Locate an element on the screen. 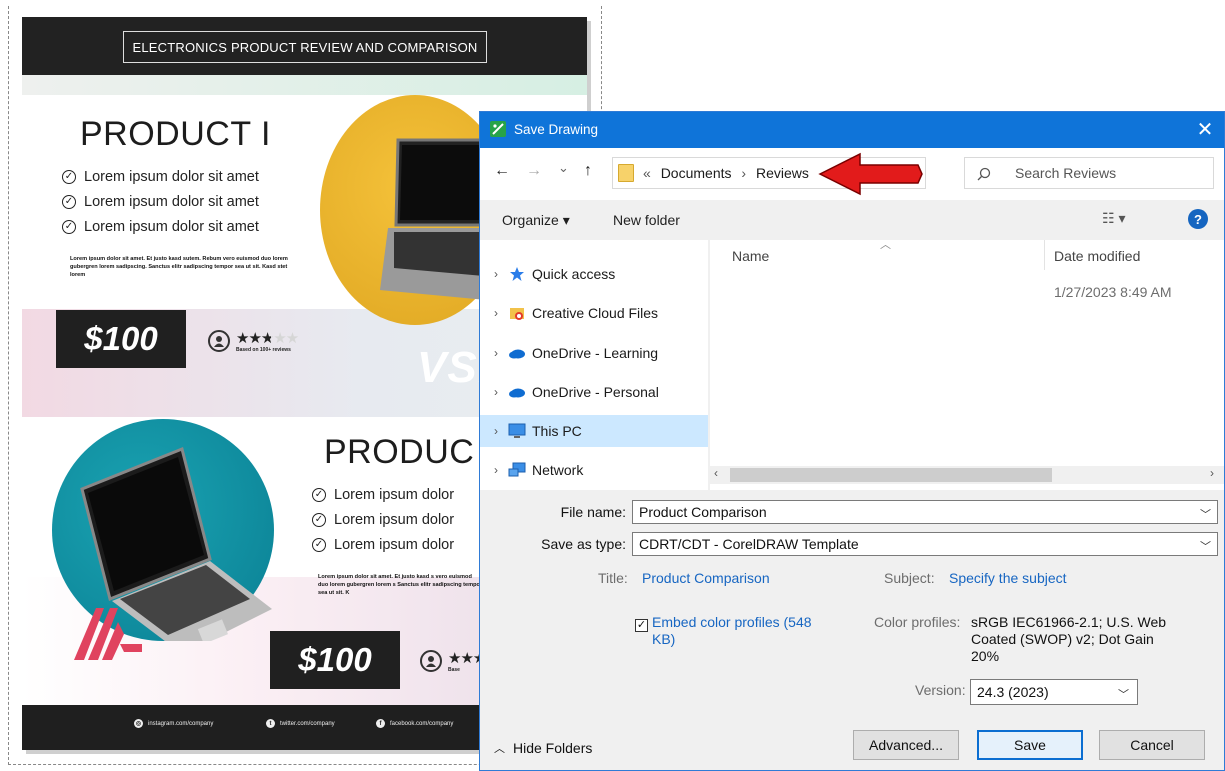 The image size is (1225, 771). rating-caption: Based on 100+ reviews is located at coordinates (263, 350).